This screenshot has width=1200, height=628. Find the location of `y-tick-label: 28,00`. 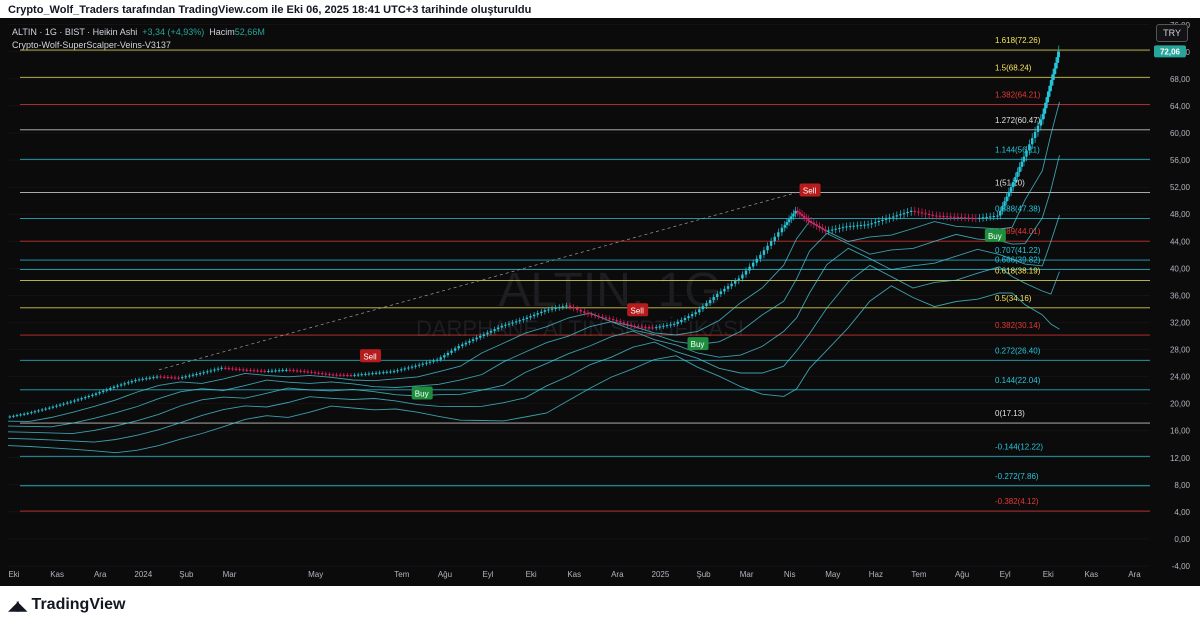

y-tick-label: 28,00 is located at coordinates (1180, 350).